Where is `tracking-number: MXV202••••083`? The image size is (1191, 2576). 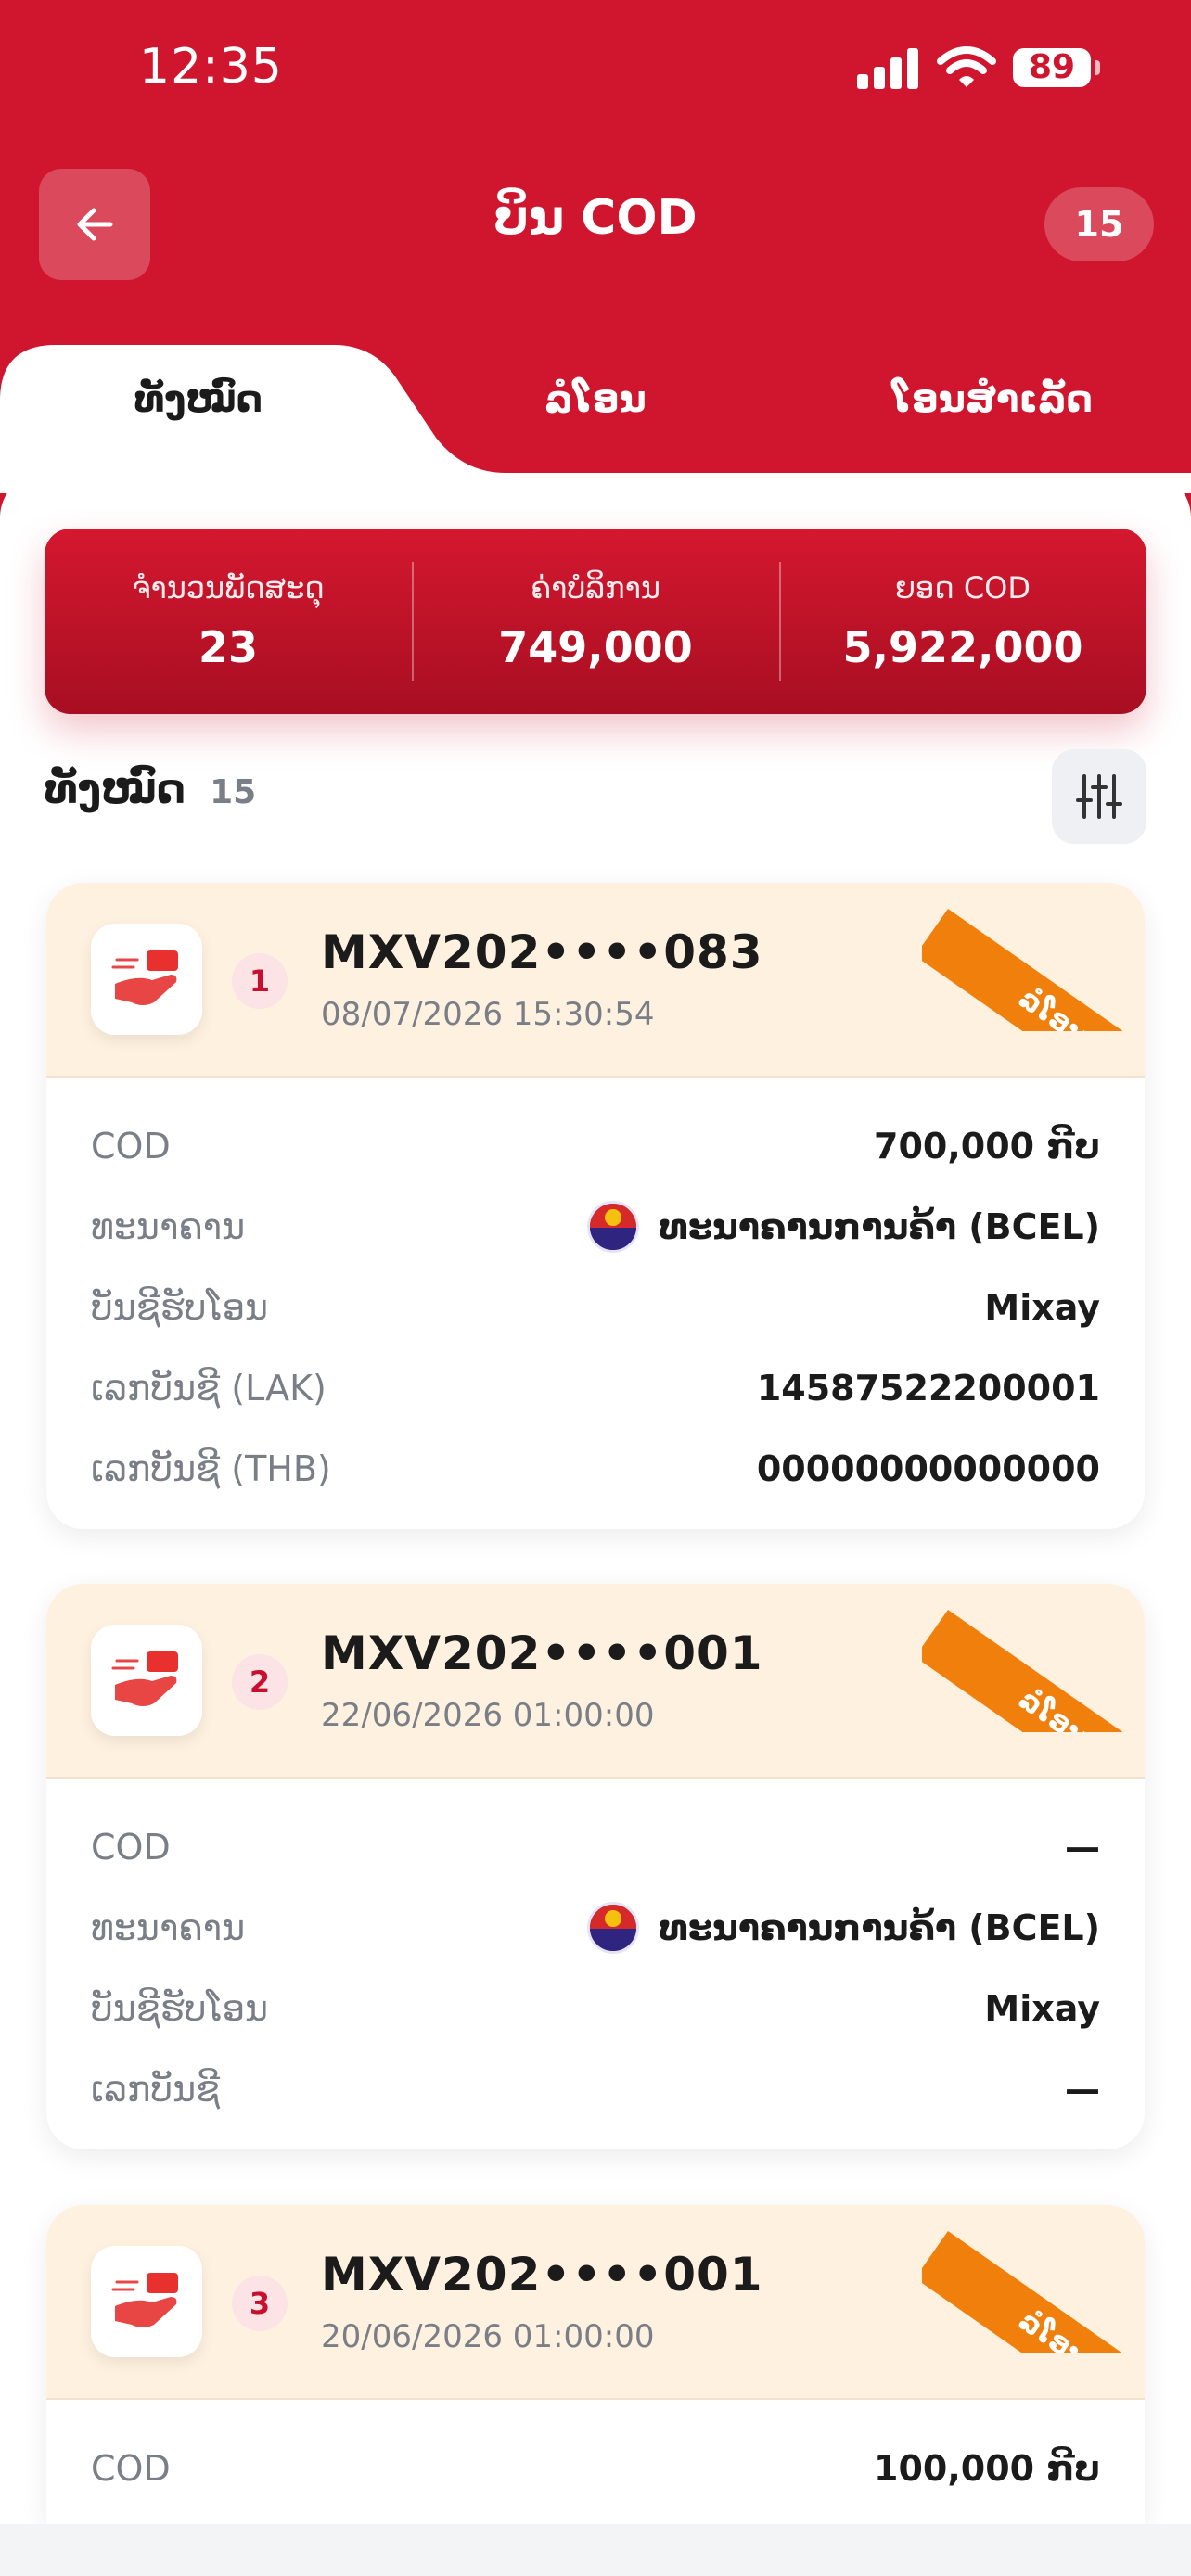 tracking-number: MXV202••••083 is located at coordinates (542, 952).